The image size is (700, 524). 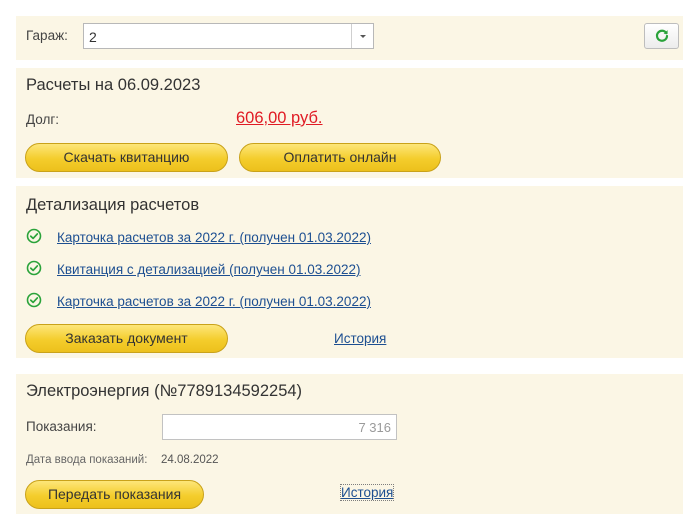 I want to click on chevron-down-icon, so click(x=362, y=36).